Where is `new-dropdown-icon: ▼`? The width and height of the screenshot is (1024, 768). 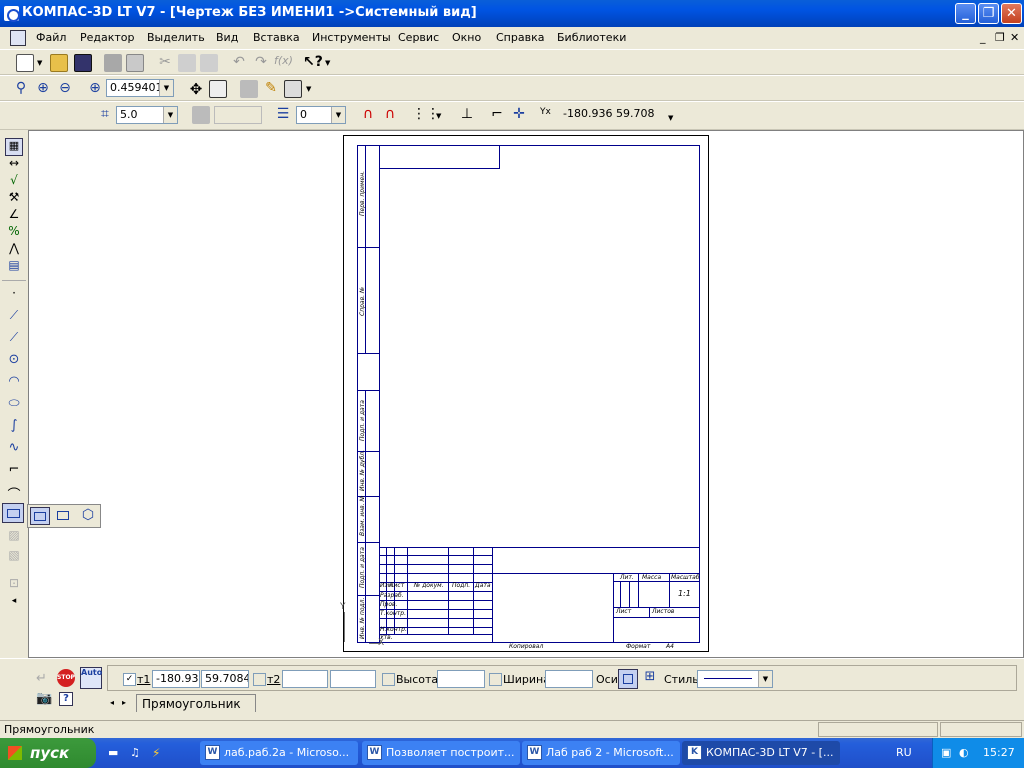 new-dropdown-icon: ▼ is located at coordinates (39, 63).